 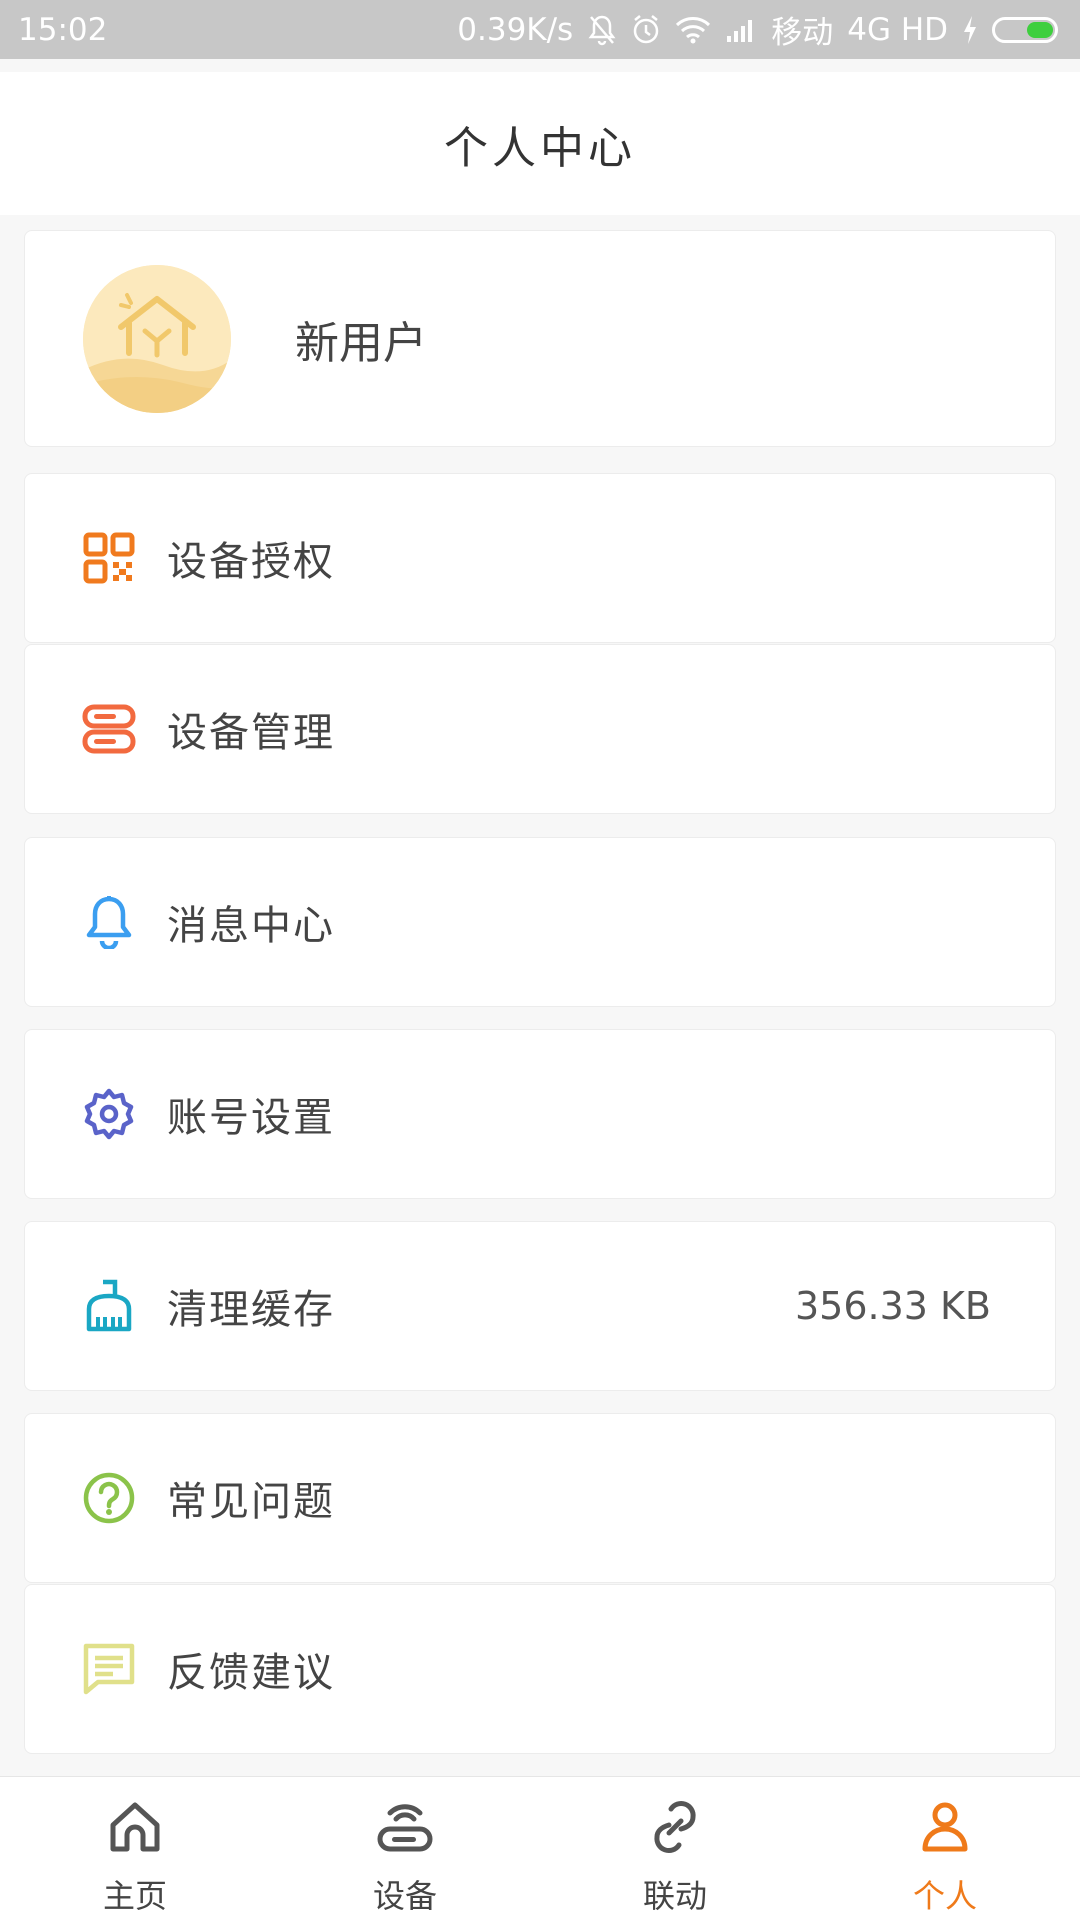 What do you see at coordinates (540, 558) in the screenshot?
I see `menu-item-device-auth: 设备授权` at bounding box center [540, 558].